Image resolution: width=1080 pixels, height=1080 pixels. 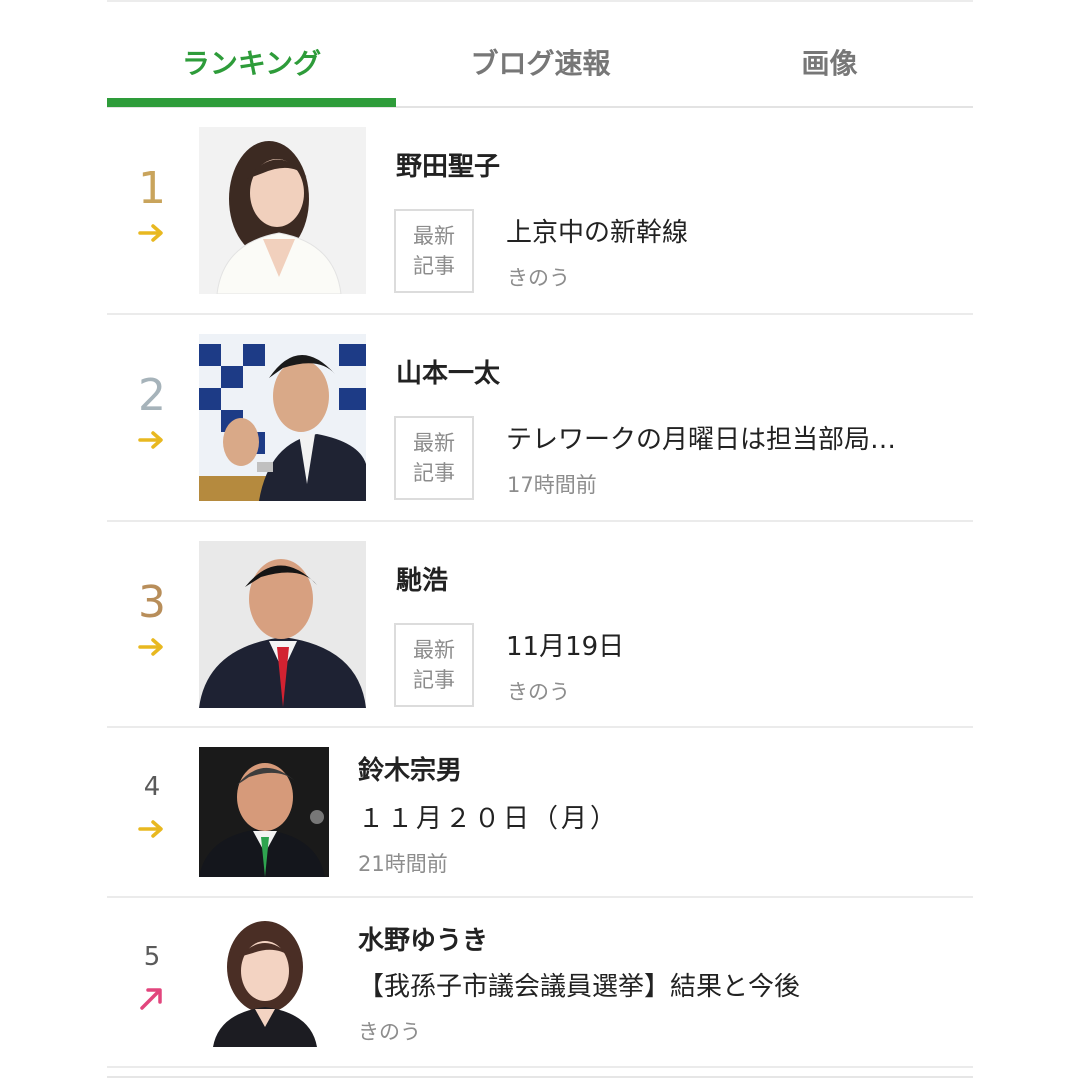 What do you see at coordinates (540, 1067) in the screenshot?
I see `row-divider` at bounding box center [540, 1067].